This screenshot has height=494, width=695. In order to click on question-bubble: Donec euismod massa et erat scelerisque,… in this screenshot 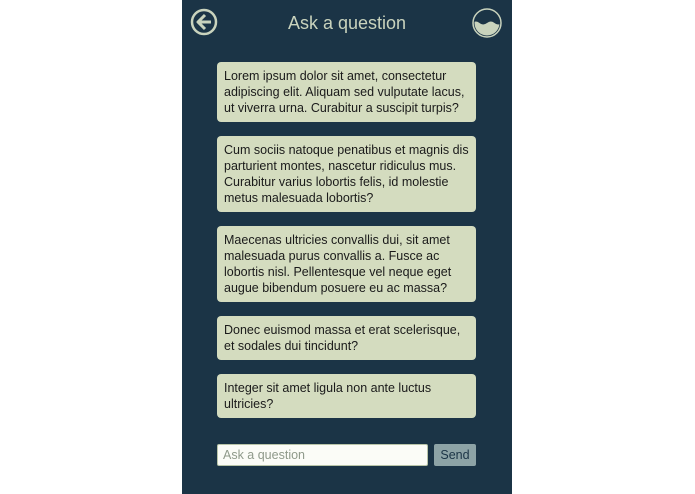, I will do `click(346, 338)`.